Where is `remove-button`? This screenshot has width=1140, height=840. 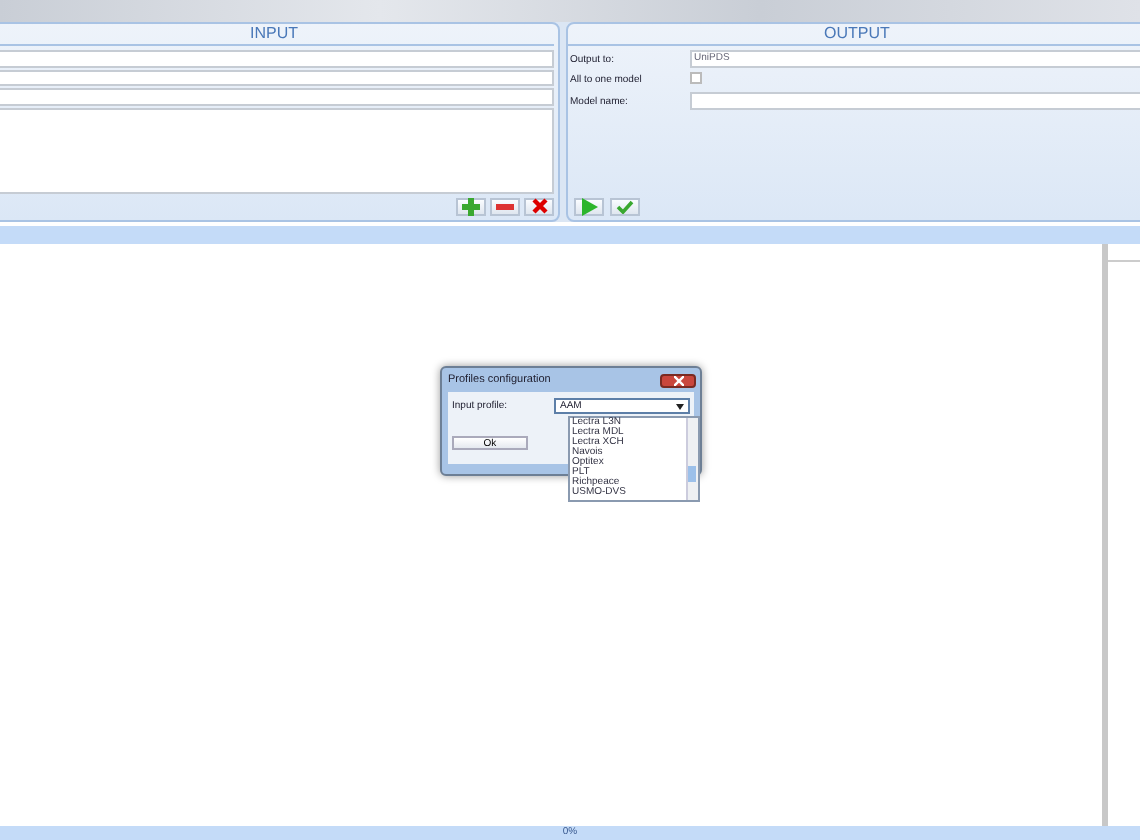 remove-button is located at coordinates (505, 206).